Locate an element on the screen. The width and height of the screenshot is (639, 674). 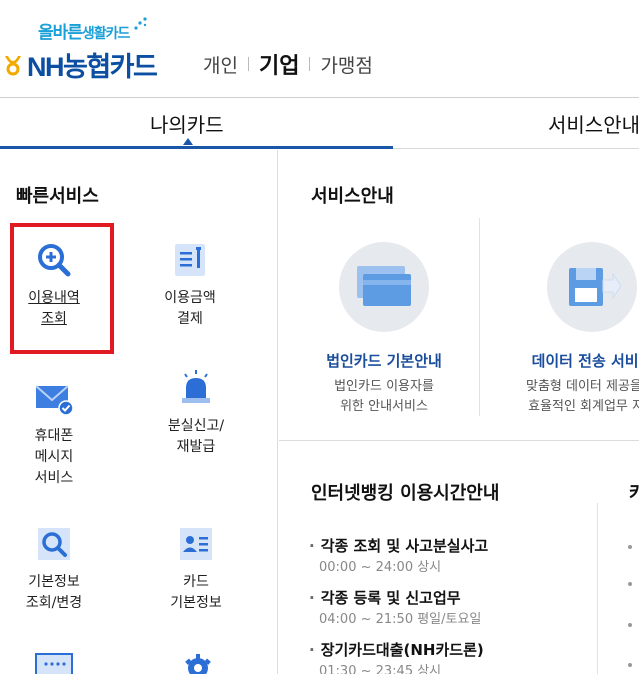
service-card-desc-line: 법인카드 이용자를 is located at coordinates (384, 386).